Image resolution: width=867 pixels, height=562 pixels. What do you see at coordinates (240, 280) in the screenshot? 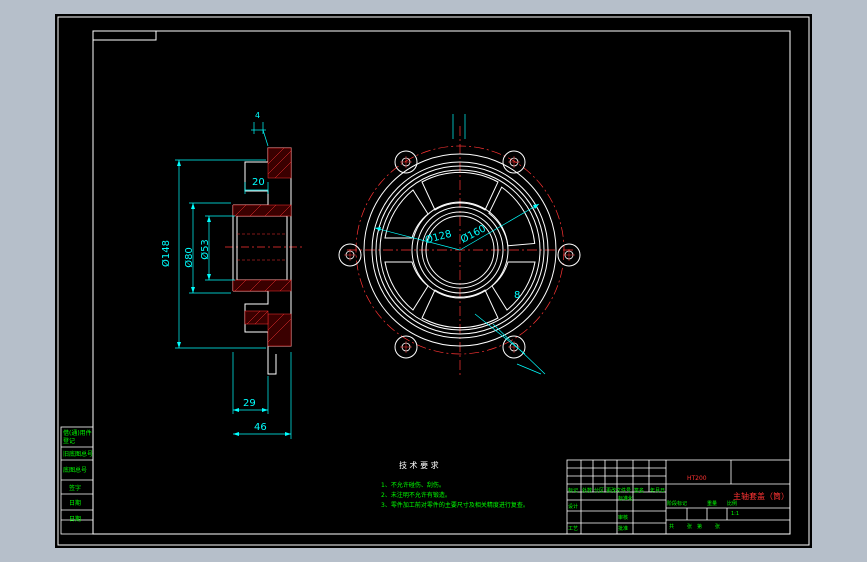
I see `side-section-view` at bounding box center [240, 280].